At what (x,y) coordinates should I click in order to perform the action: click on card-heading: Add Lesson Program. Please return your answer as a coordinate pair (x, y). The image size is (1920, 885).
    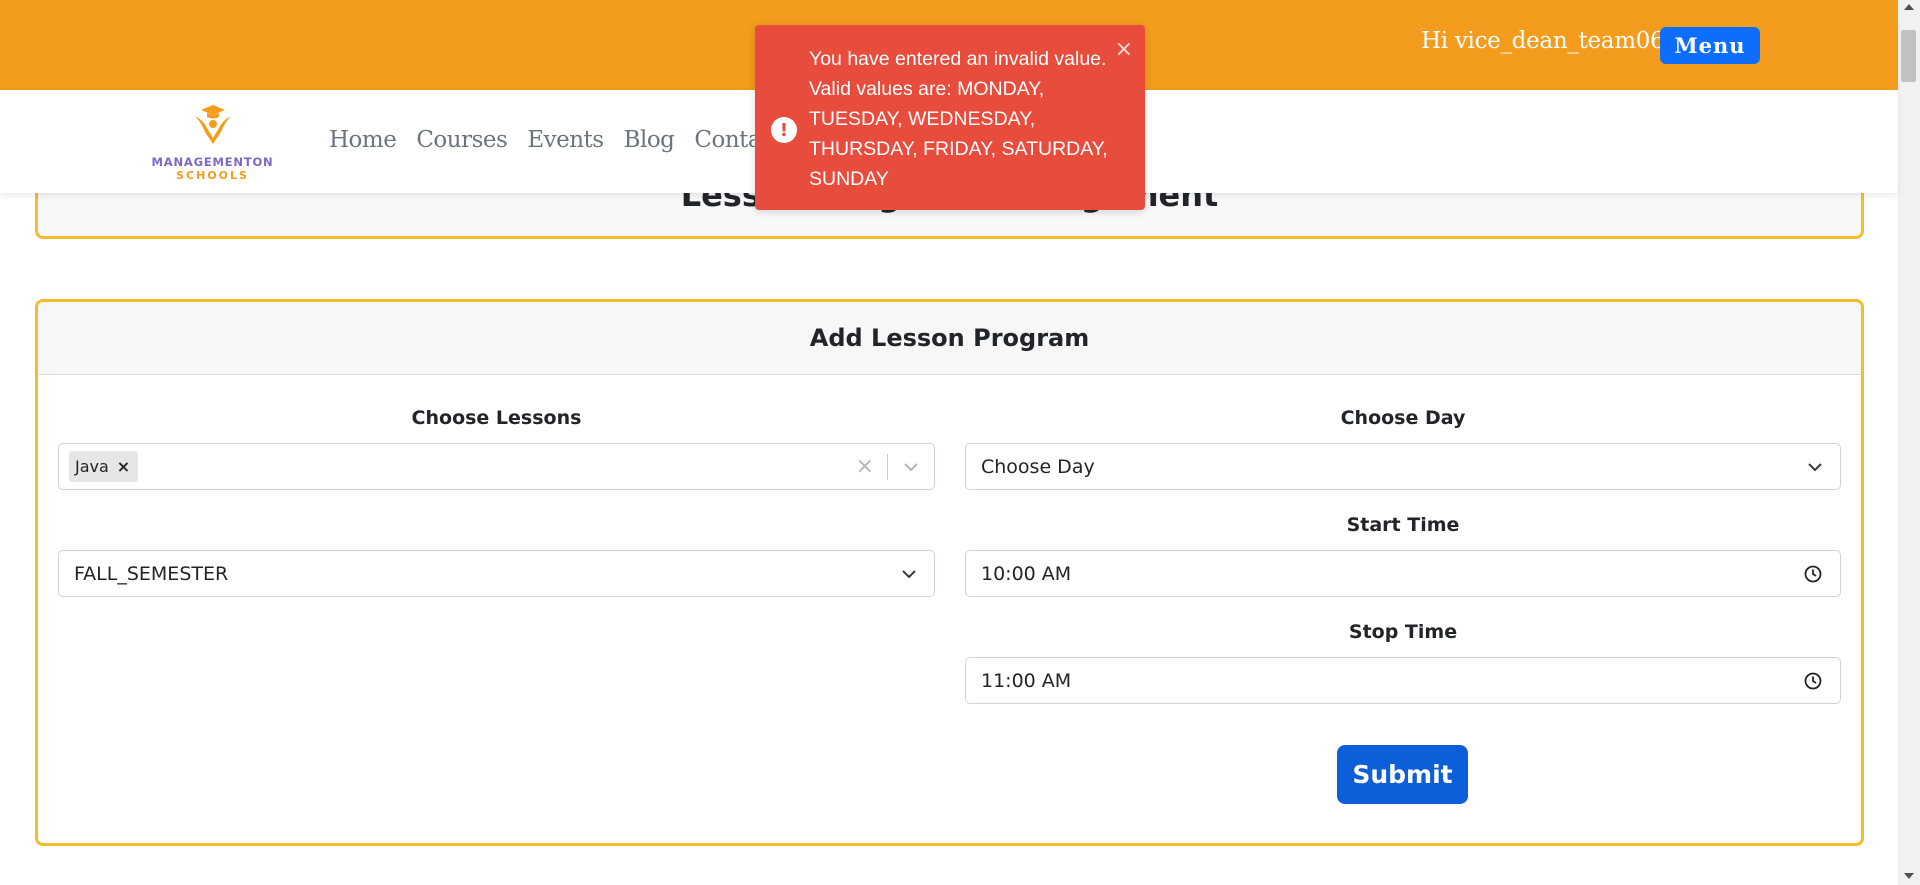
    Looking at the image, I should click on (949, 338).